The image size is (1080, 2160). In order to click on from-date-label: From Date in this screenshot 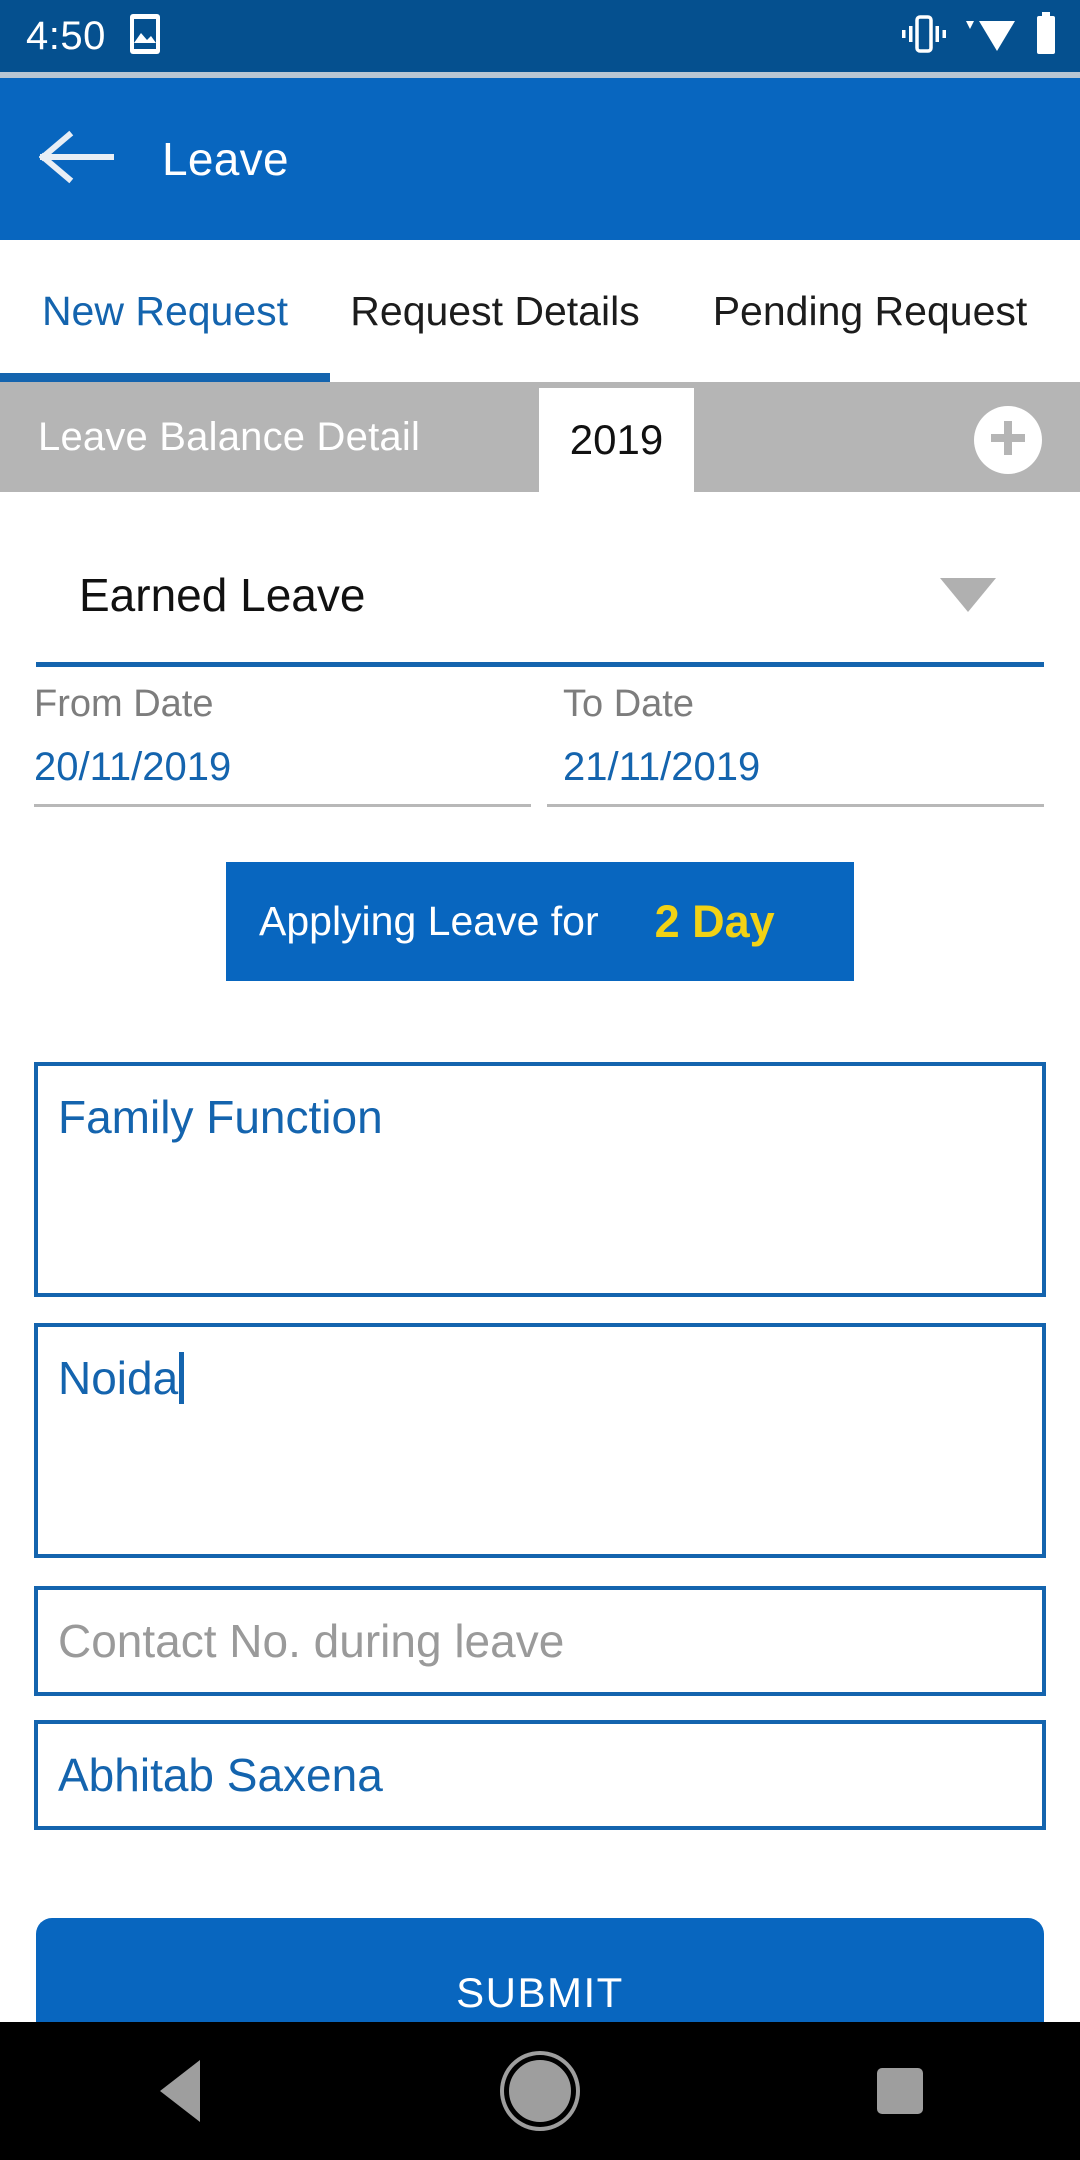, I will do `click(124, 704)`.